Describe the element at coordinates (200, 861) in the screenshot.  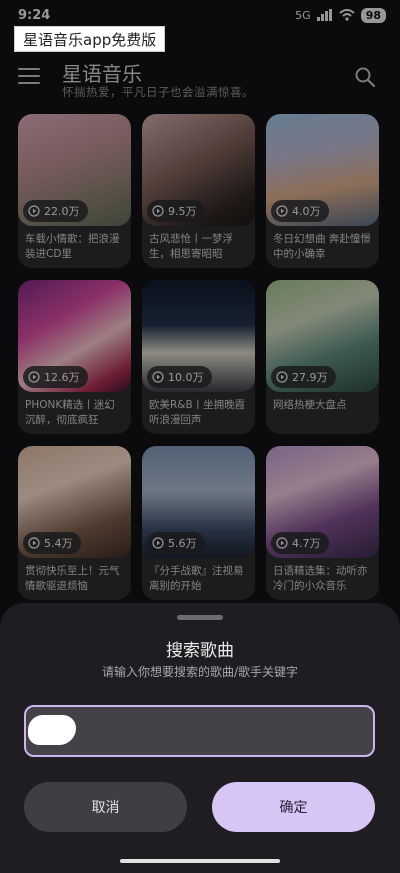
I see `home-indicator` at that location.